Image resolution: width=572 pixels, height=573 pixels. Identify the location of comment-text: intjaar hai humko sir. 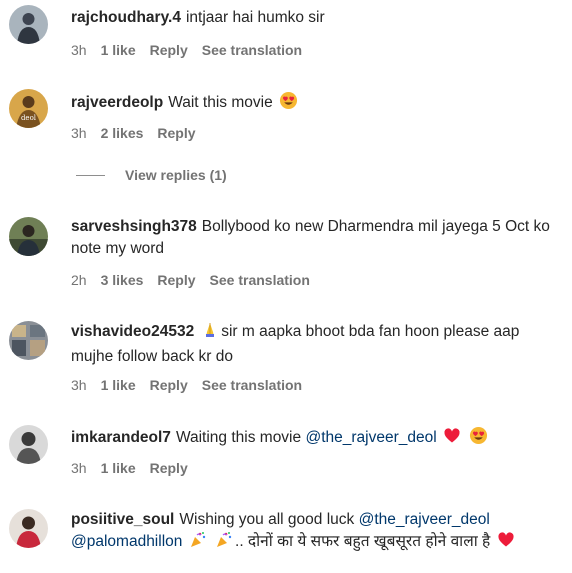
(255, 17).